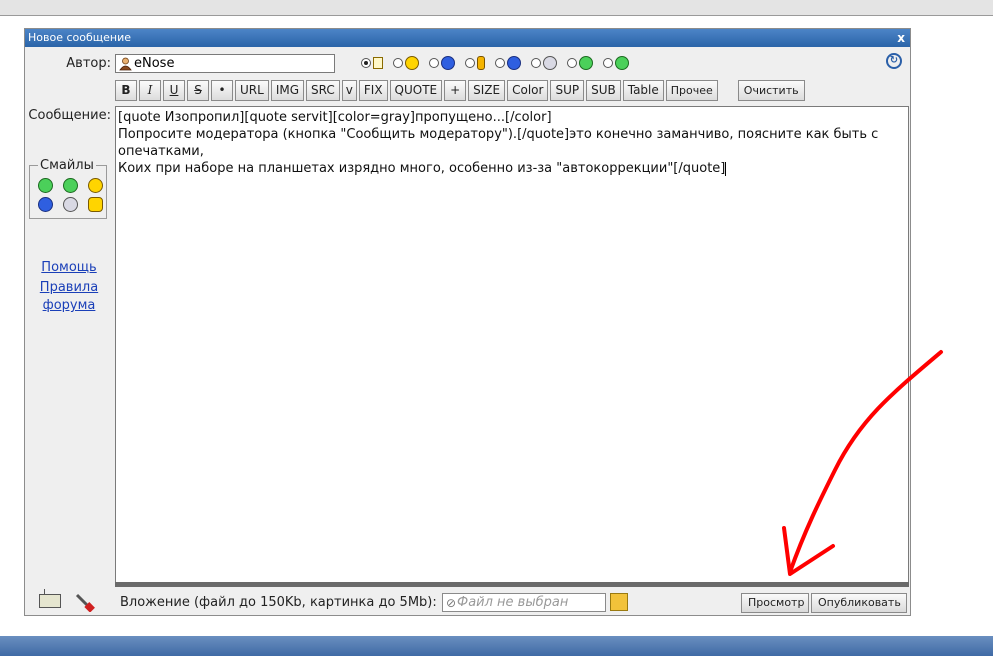 The image size is (993, 656). What do you see at coordinates (901, 38) in the screenshot?
I see `close-button: x` at bounding box center [901, 38].